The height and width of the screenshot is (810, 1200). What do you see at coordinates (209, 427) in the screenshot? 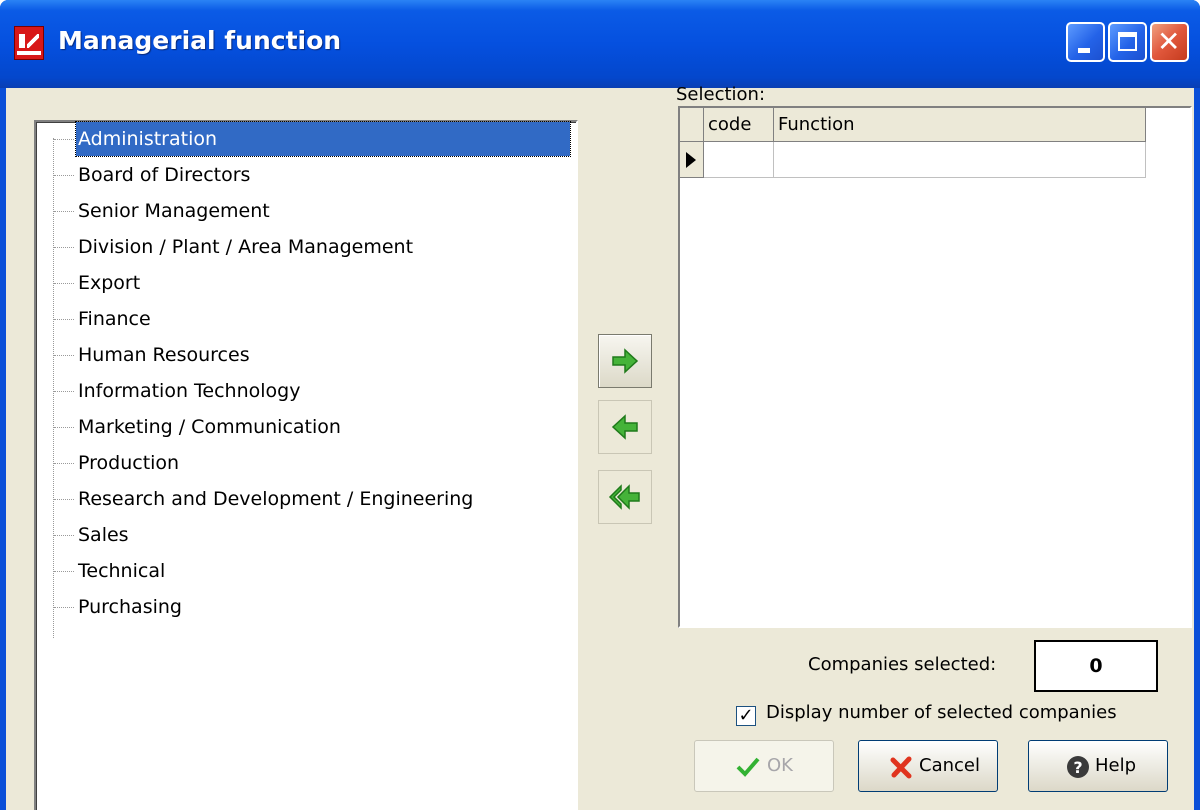
I see `tree-item-label: Marketing / Communication` at bounding box center [209, 427].